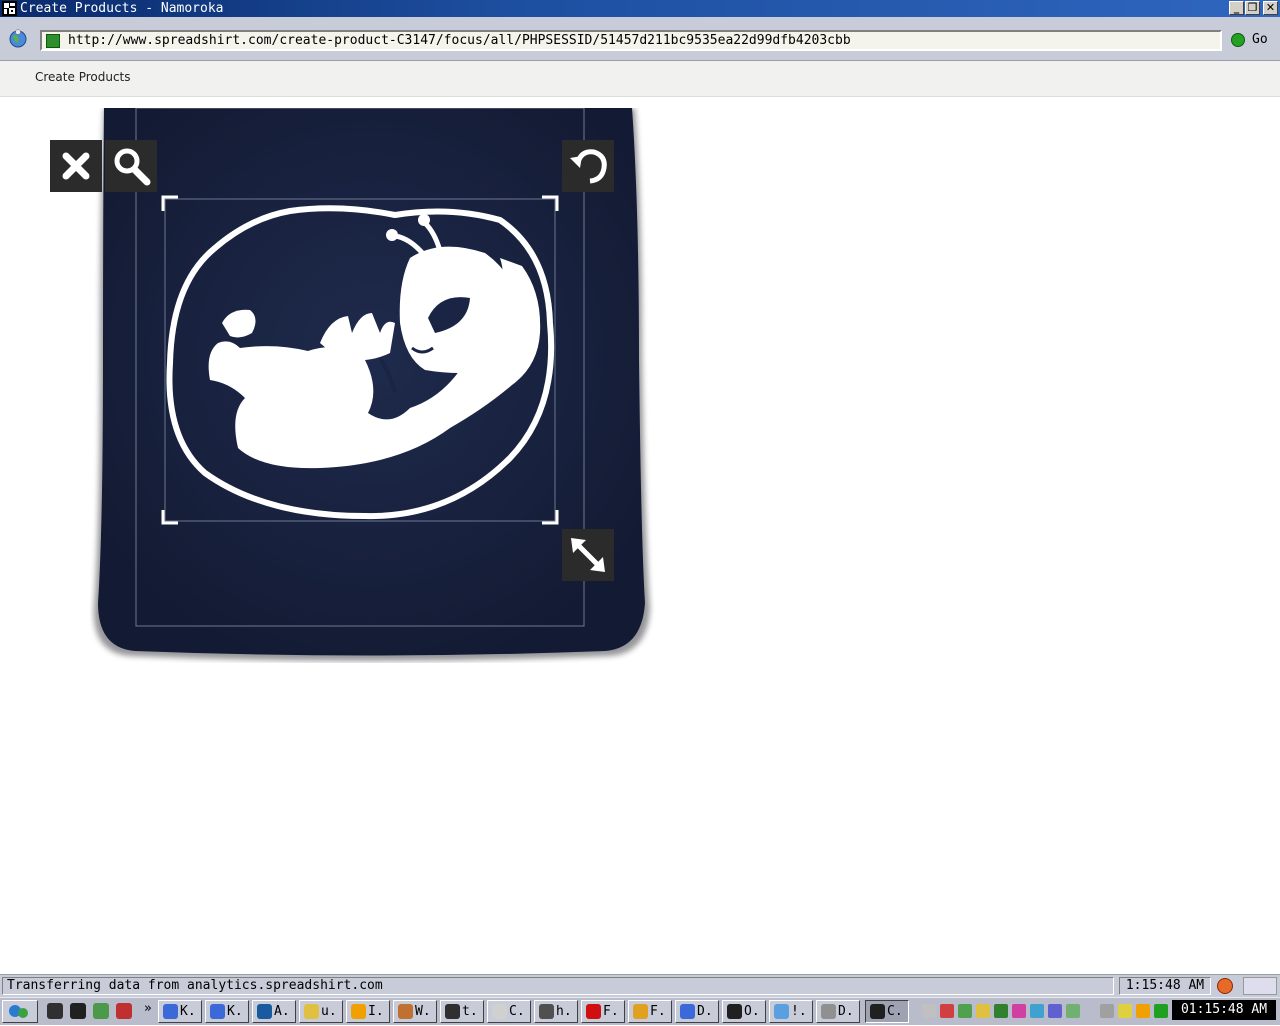  What do you see at coordinates (415, 1011) in the screenshot?
I see `task-button: W.` at bounding box center [415, 1011].